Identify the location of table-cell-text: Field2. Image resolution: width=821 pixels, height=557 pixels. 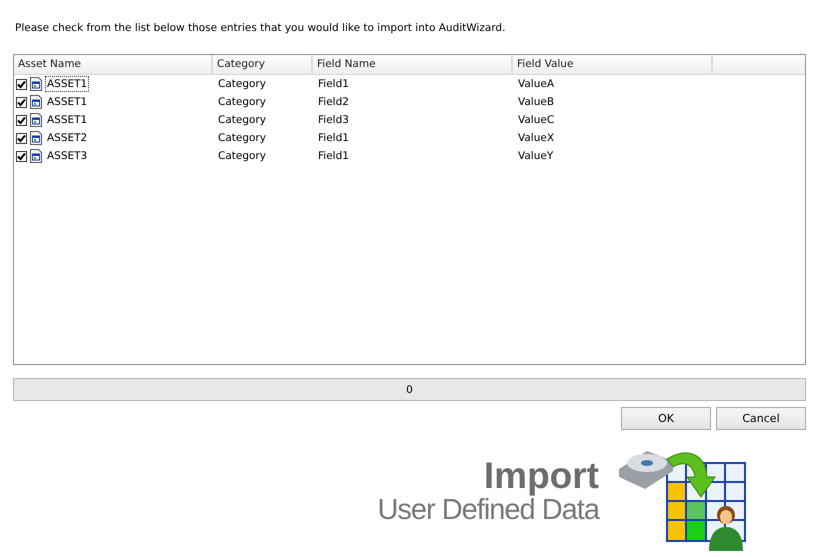
(333, 102).